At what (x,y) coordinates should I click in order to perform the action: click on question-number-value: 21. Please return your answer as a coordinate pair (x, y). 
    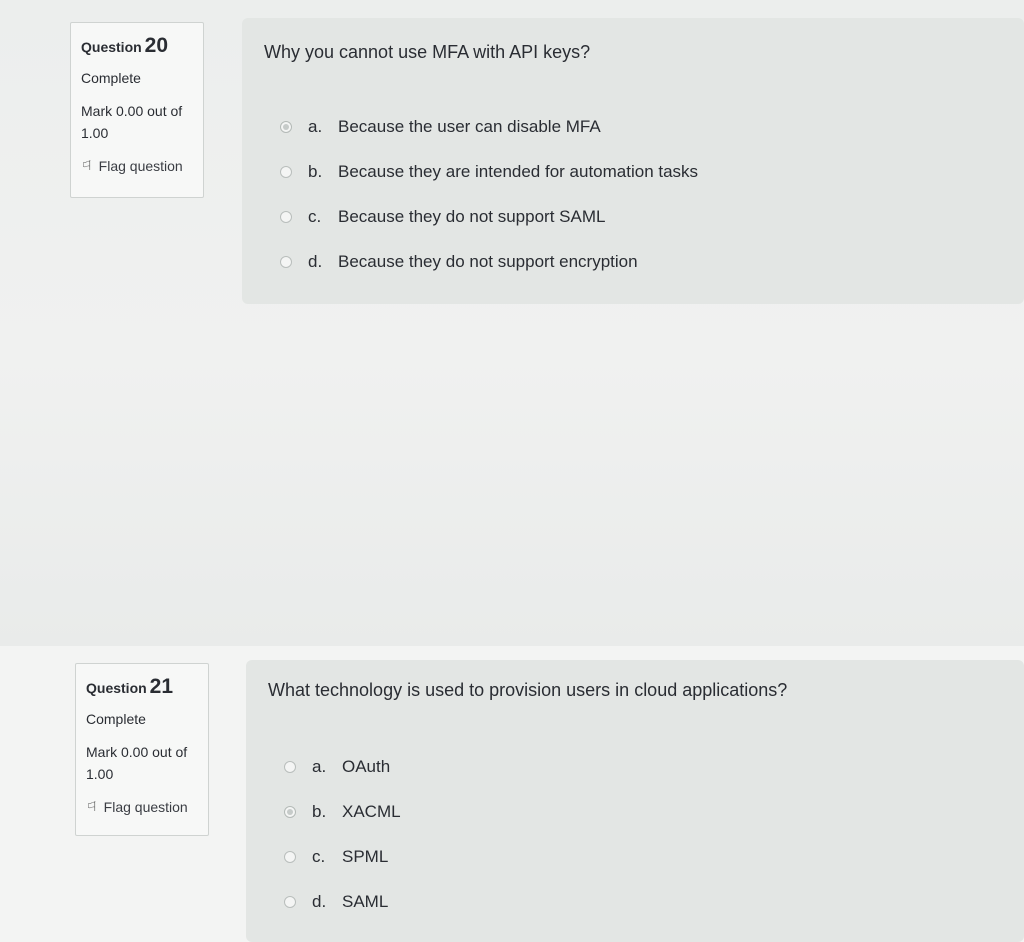
    Looking at the image, I should click on (161, 686).